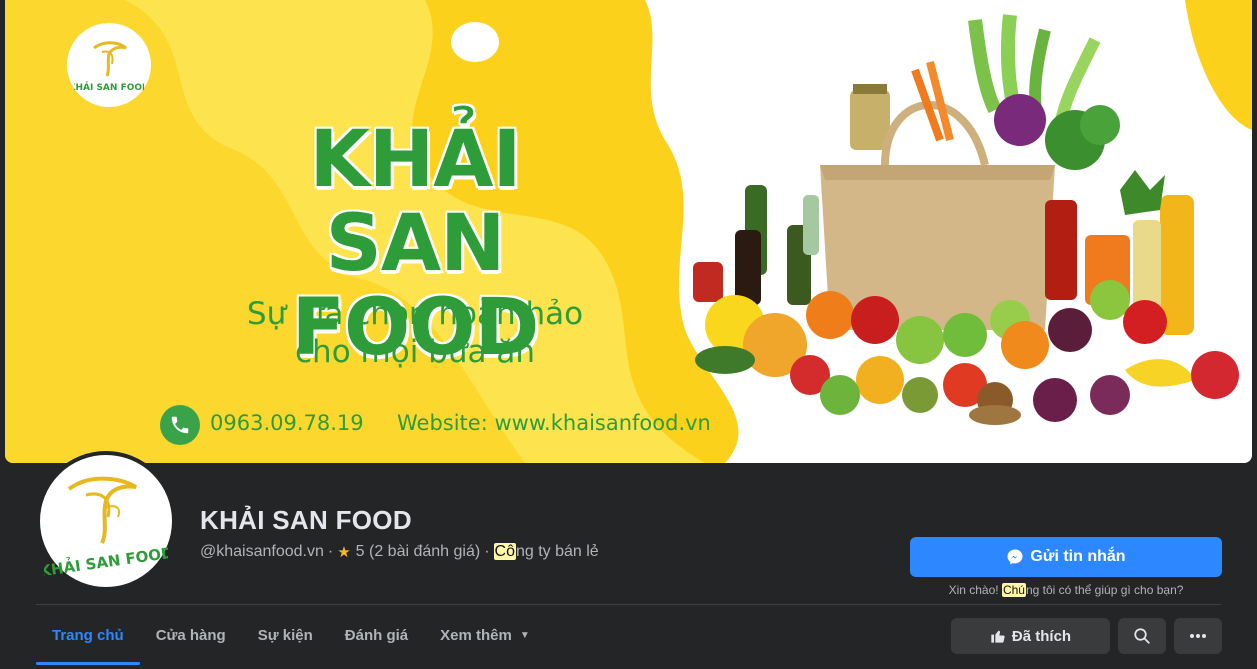  Describe the element at coordinates (415, 352) in the screenshot. I see `cover-slogan-line2: cho mọi bữa ăn` at that location.